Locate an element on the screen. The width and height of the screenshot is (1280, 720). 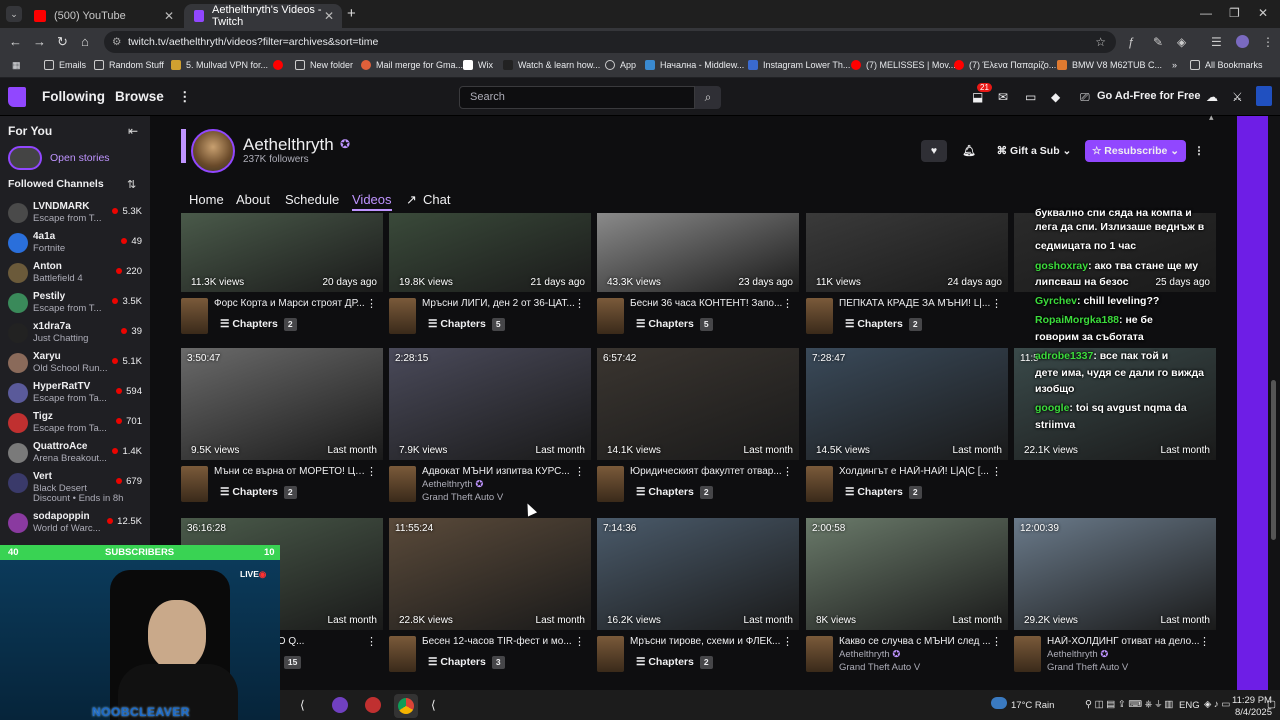
video-author: Aethelthryth ✪ is located at coordinates (1077, 654).